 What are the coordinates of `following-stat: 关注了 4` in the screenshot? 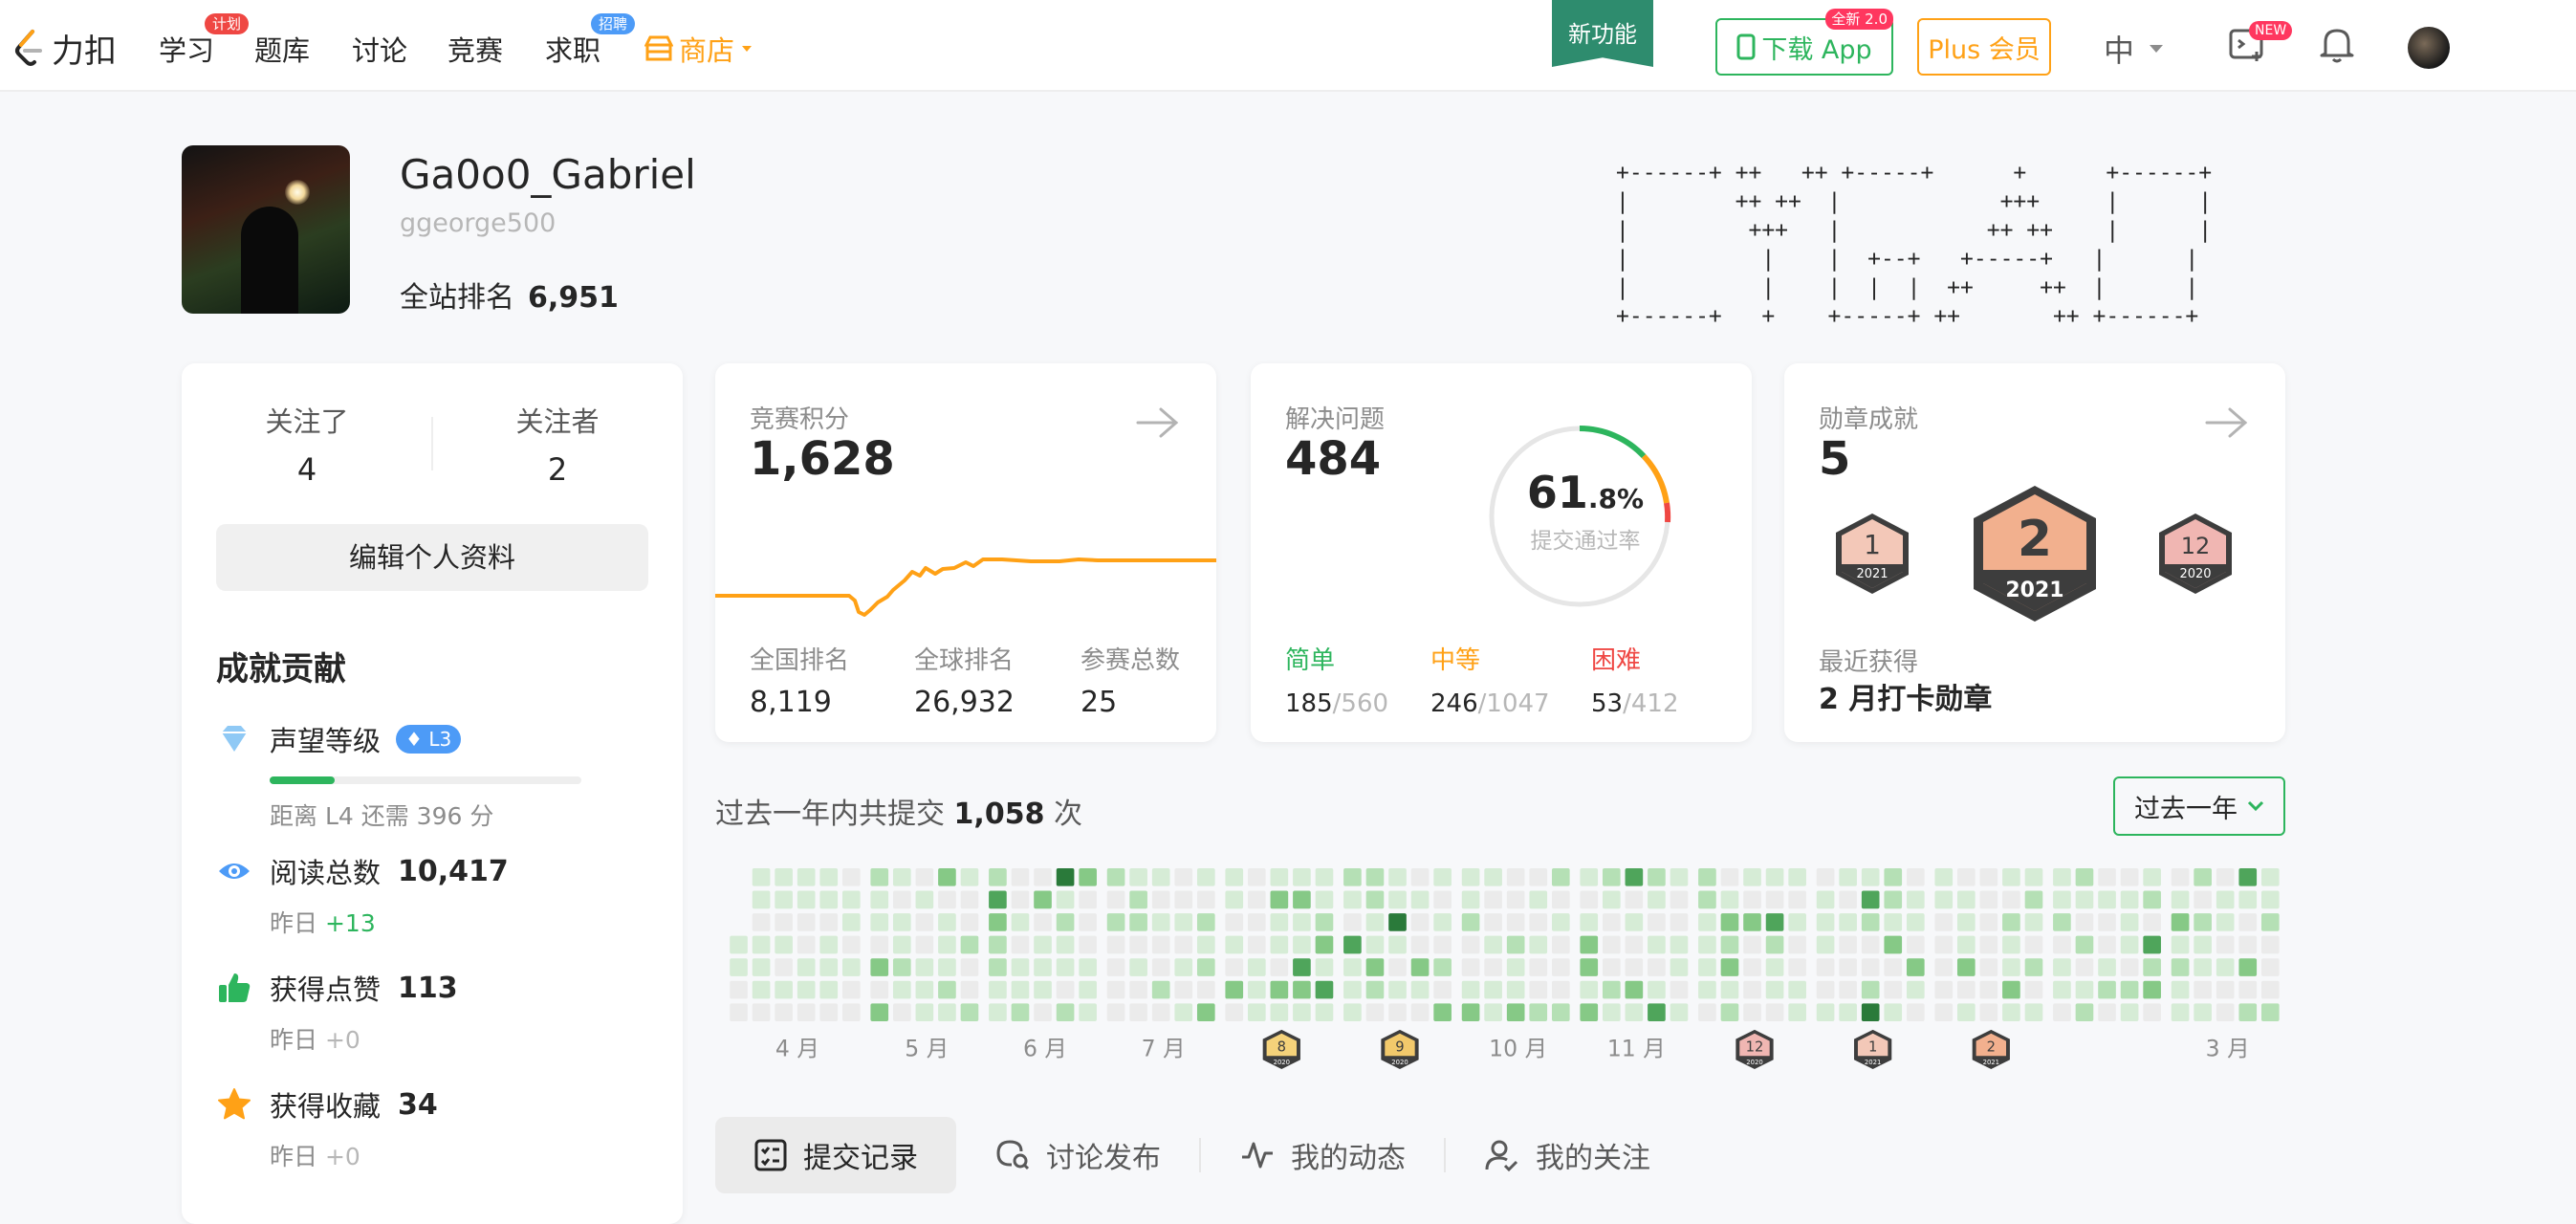 It's located at (307, 444).